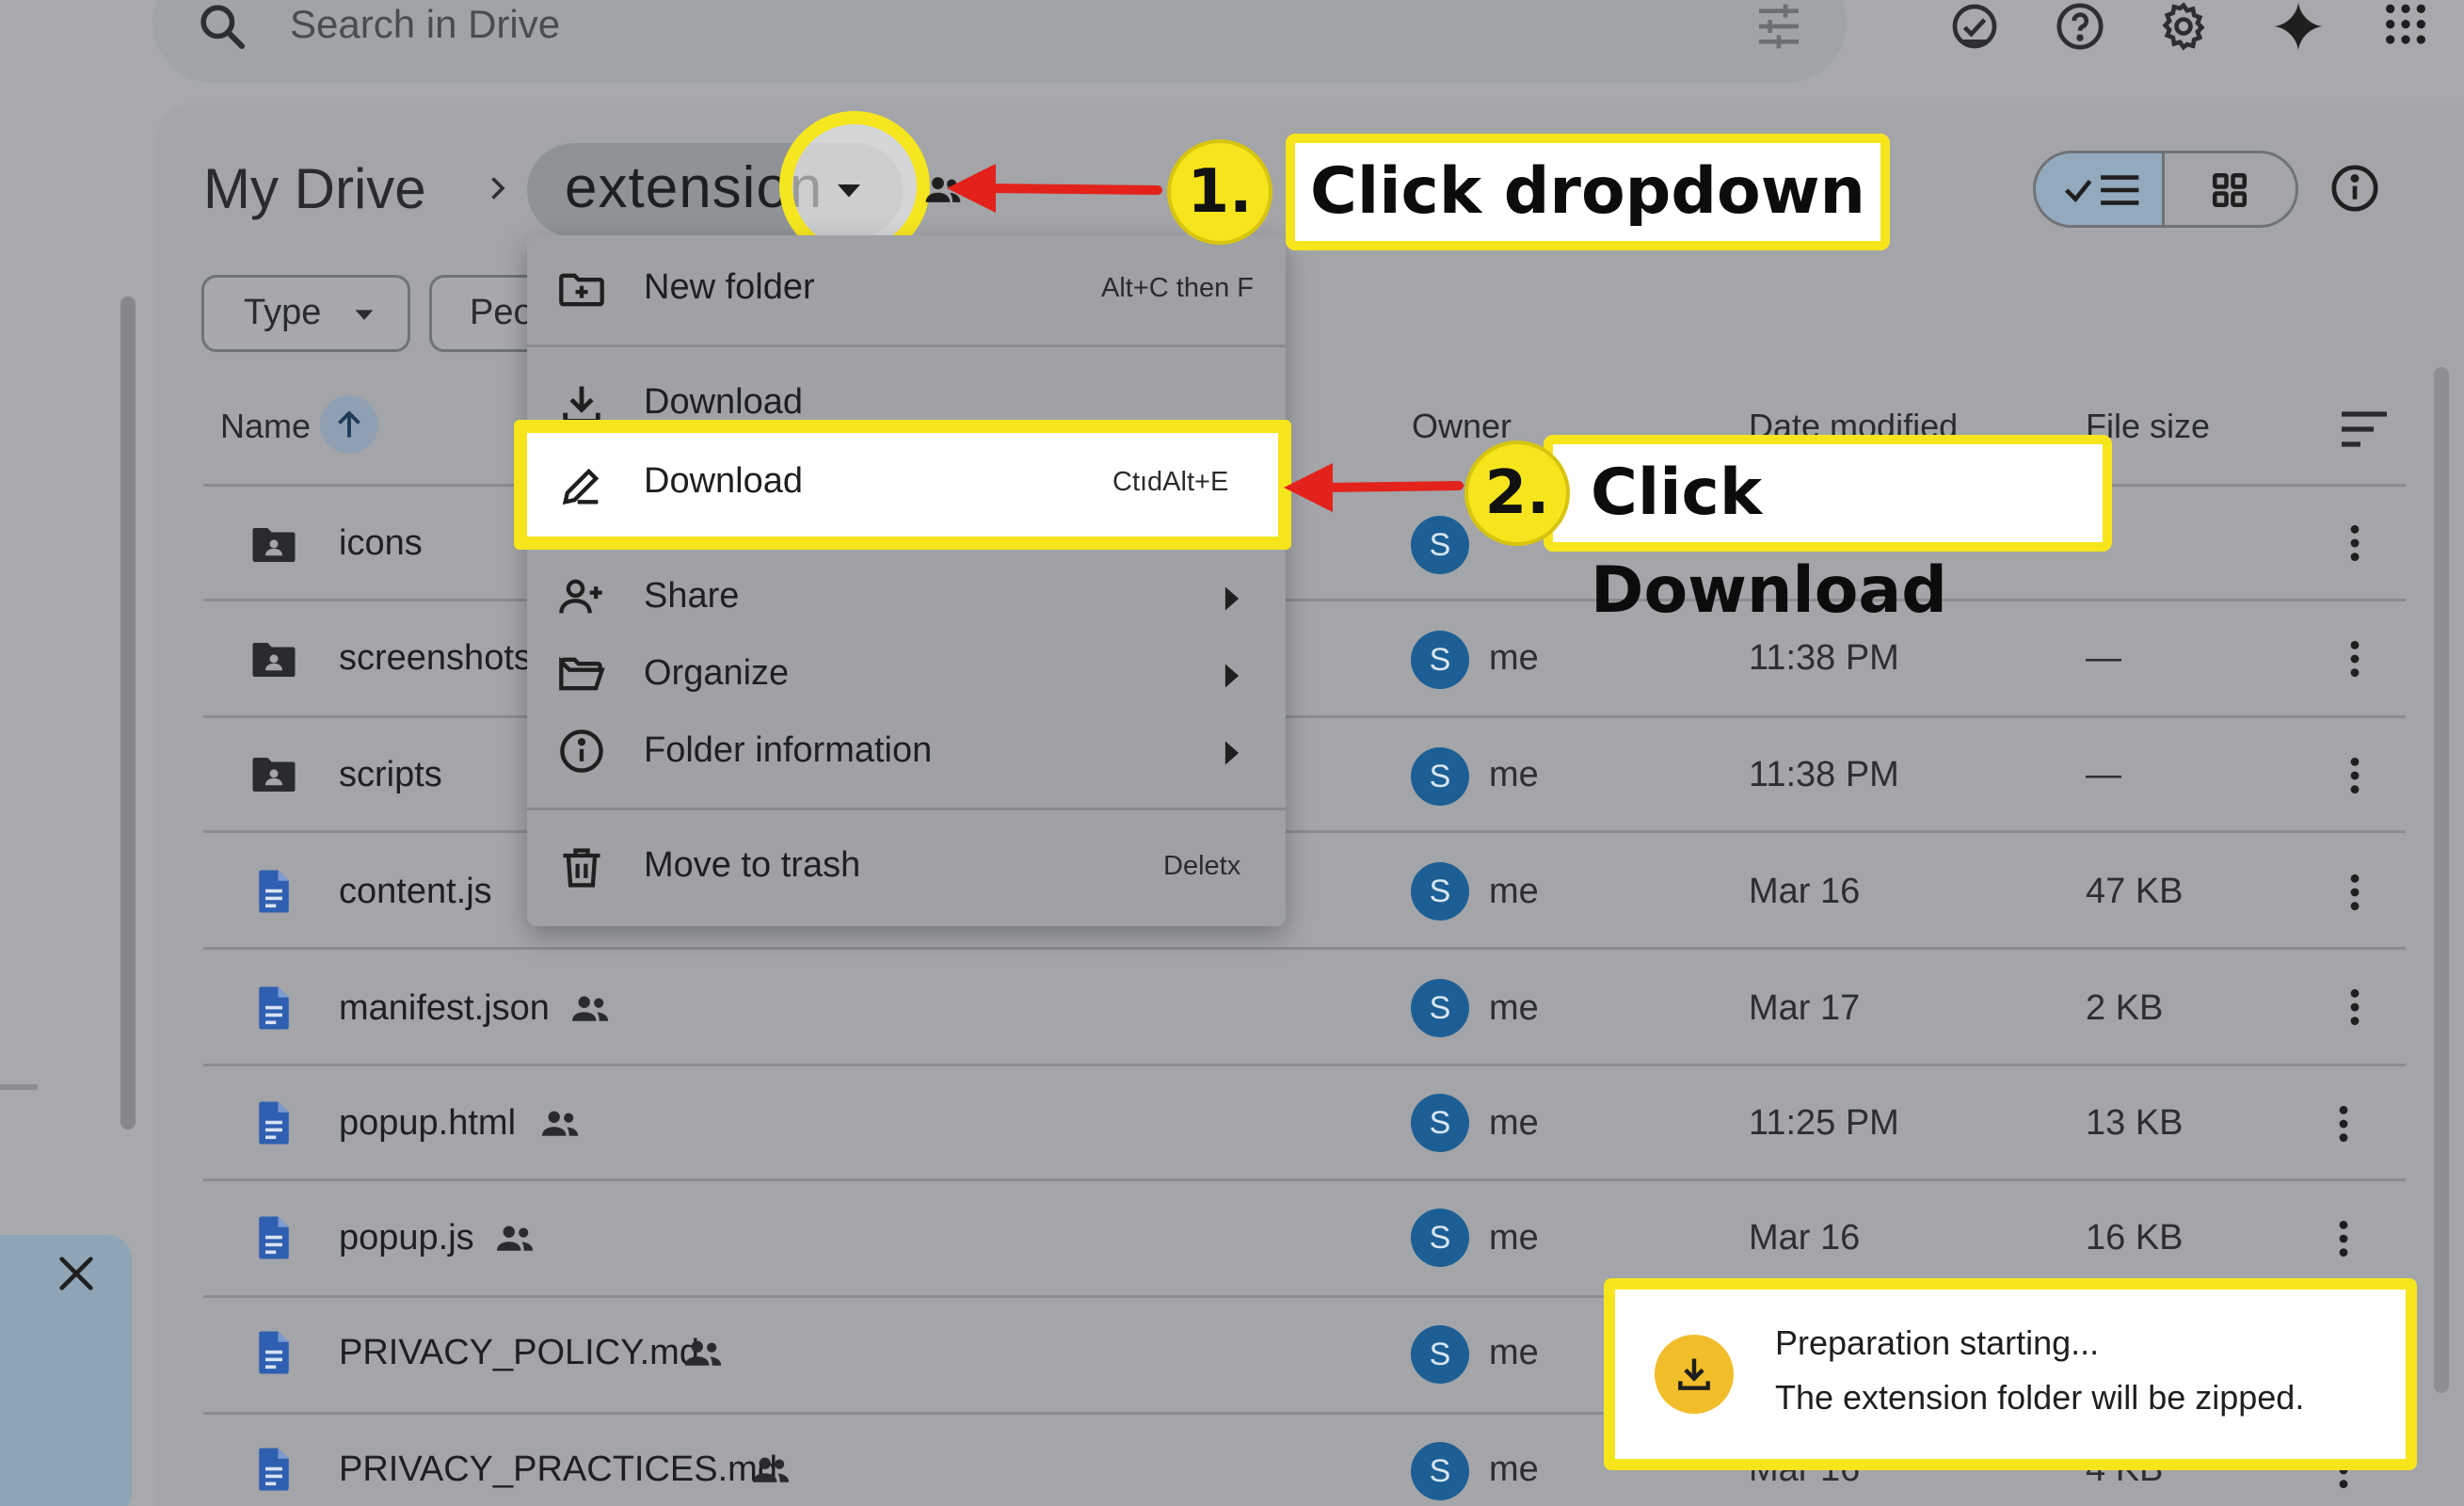 This screenshot has width=2464, height=1506. I want to click on menu-item-organize: Organize, so click(716, 673).